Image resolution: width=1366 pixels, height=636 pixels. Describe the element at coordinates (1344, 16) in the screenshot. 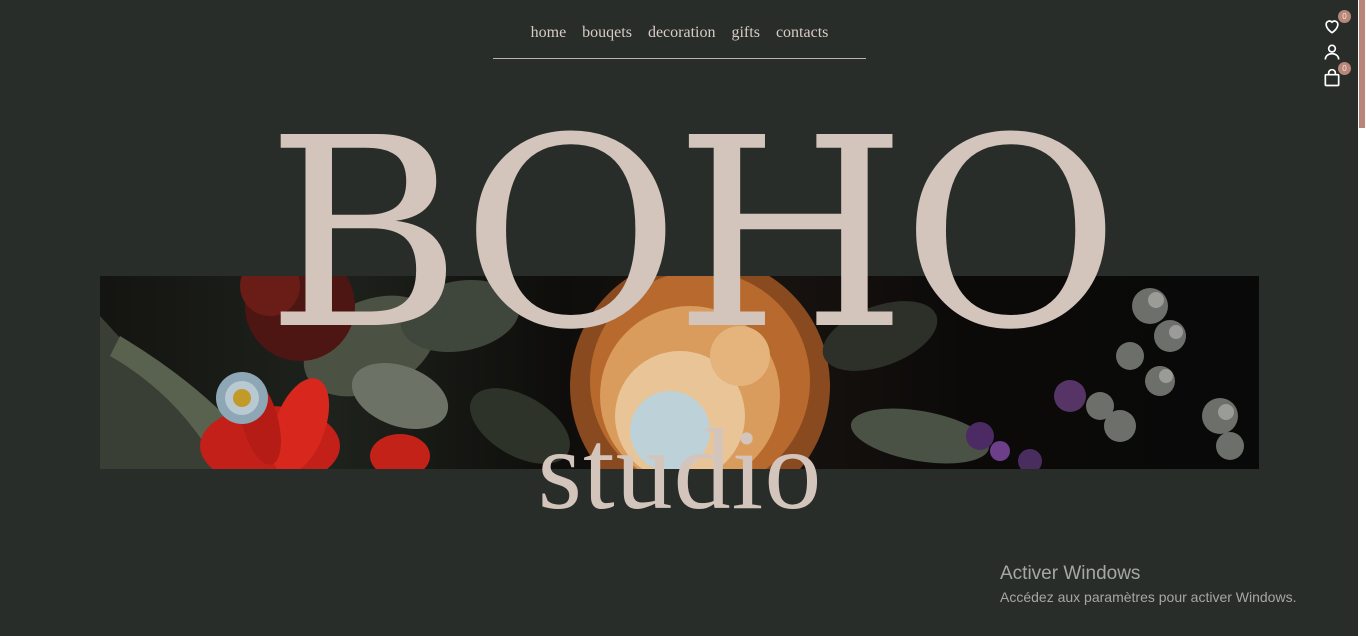

I see `wishlist-count-badge: 0` at that location.